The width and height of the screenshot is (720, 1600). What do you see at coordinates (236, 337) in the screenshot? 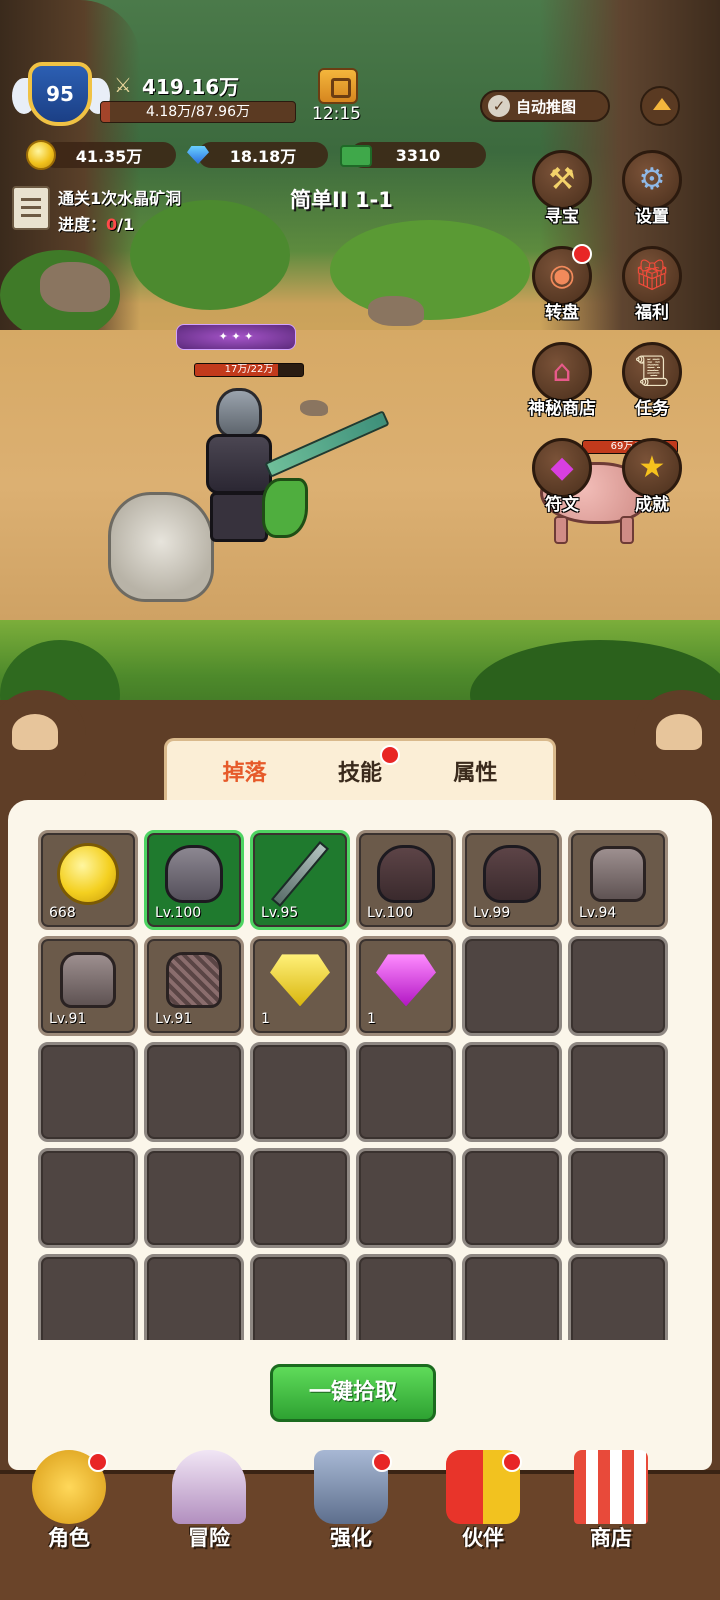
I see `hero-title-plate: ✦ ✦ ✦` at bounding box center [236, 337].